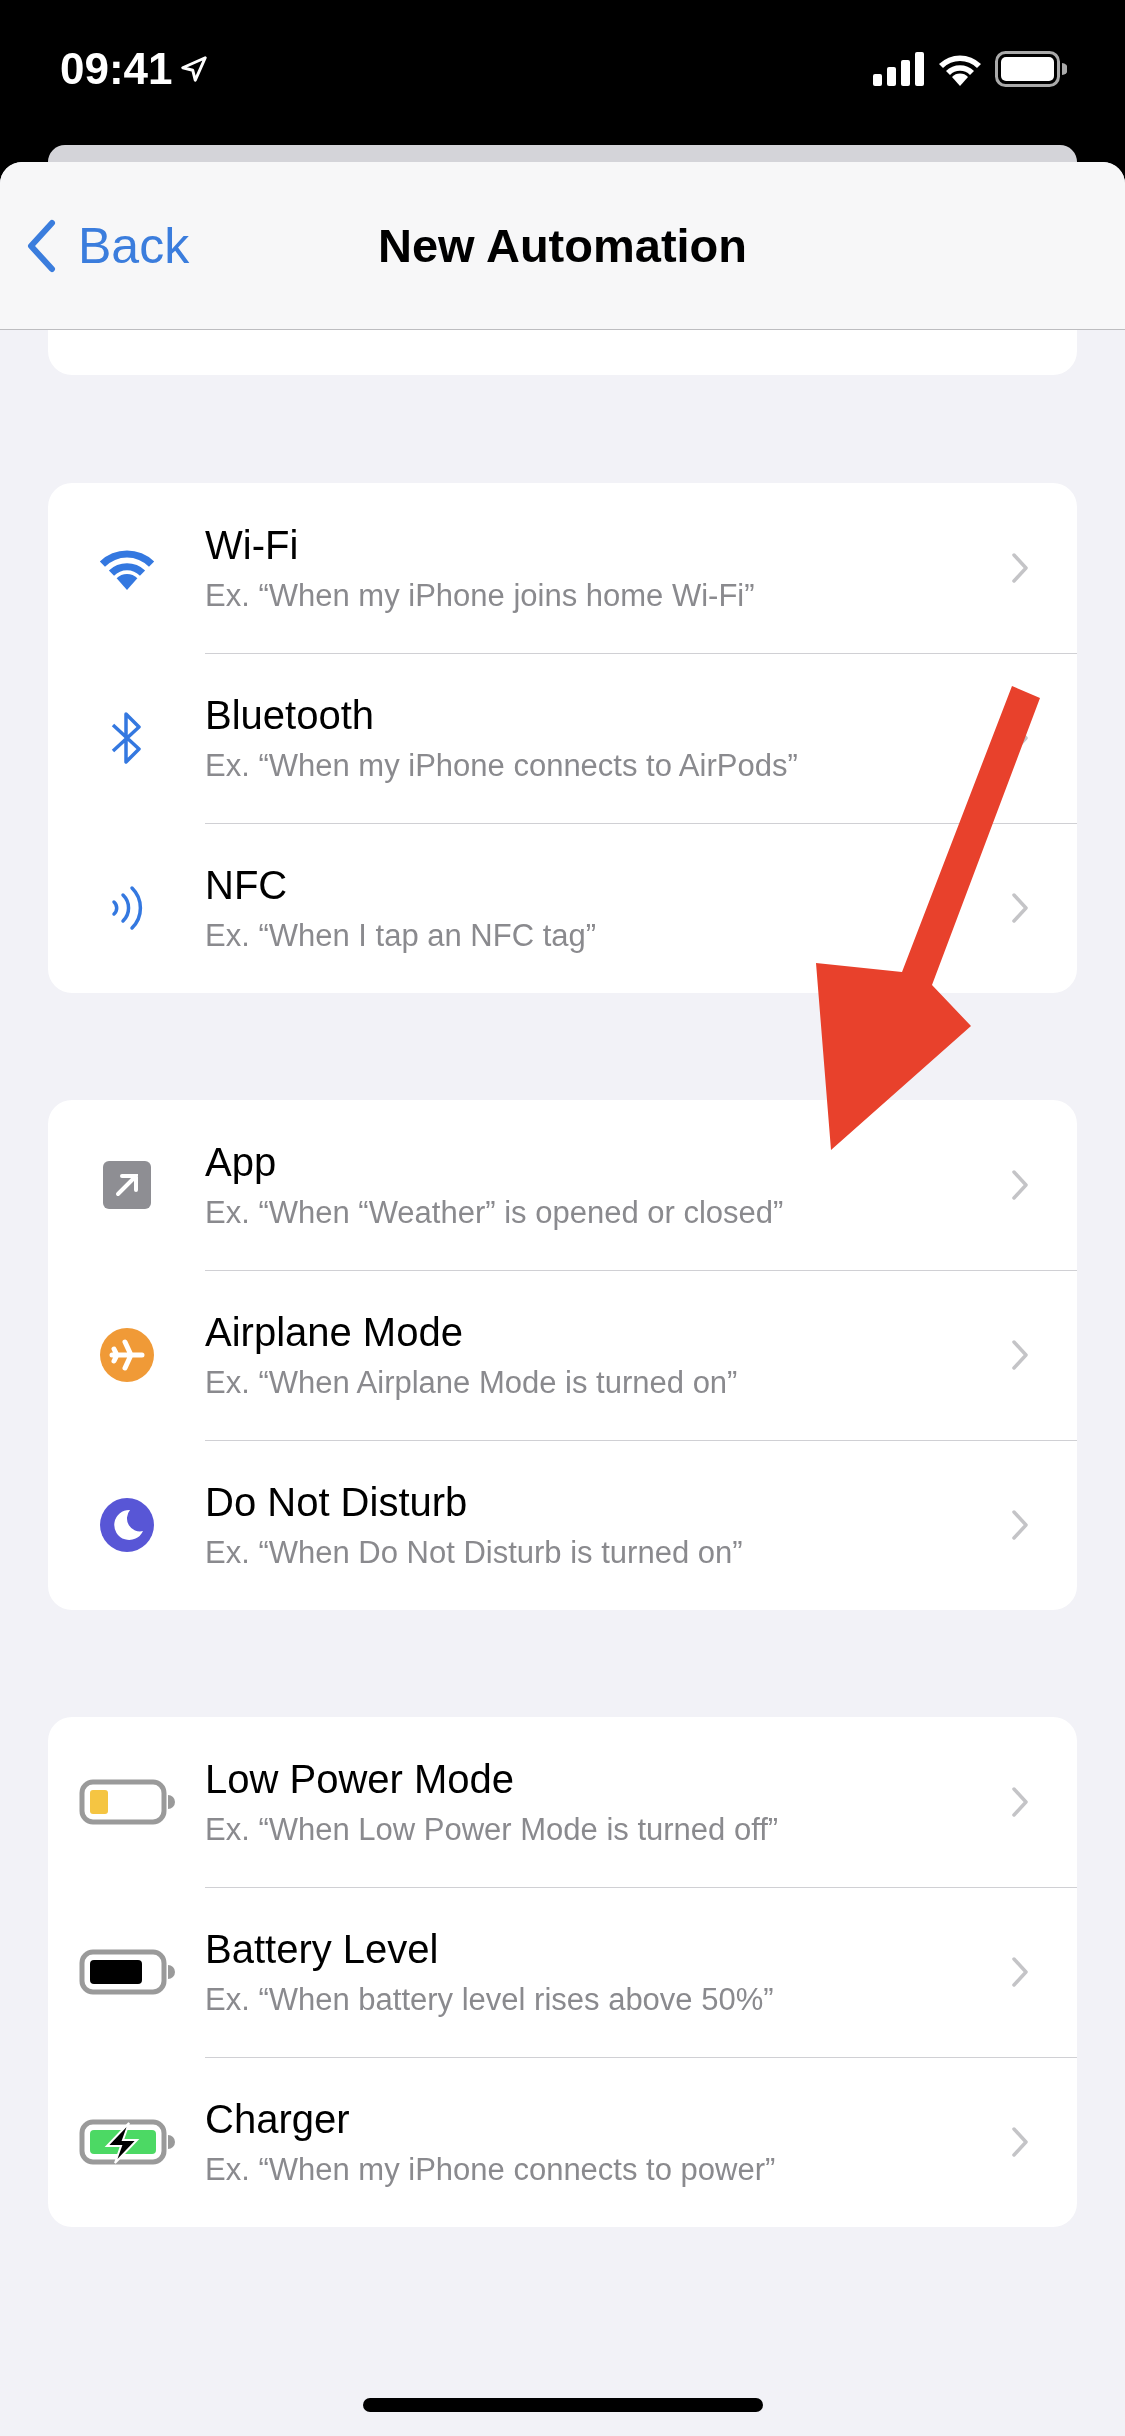  What do you see at coordinates (290, 715) in the screenshot?
I see `trigger-title: Bluetooth` at bounding box center [290, 715].